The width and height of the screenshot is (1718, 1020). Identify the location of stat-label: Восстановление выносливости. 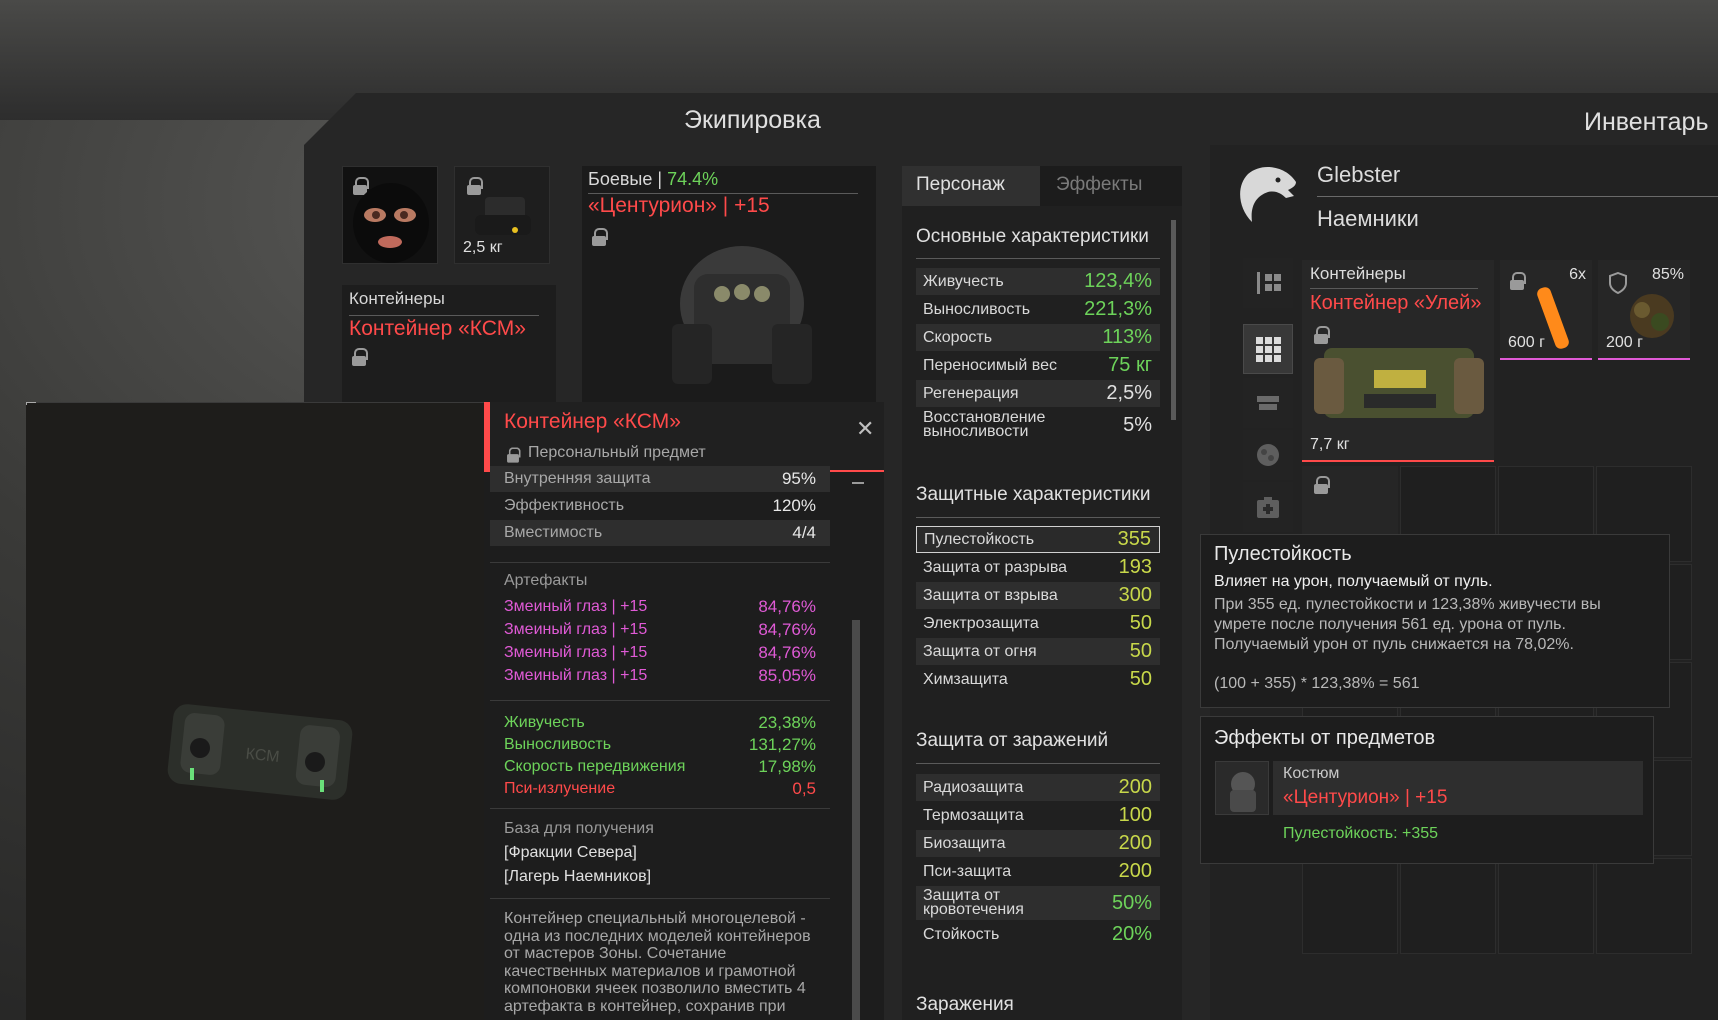
(984, 424).